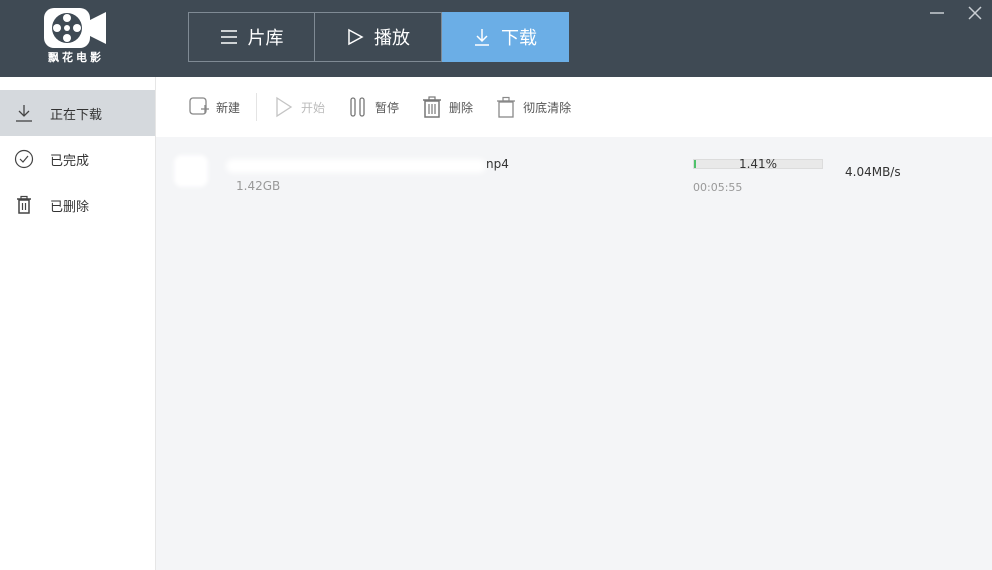  I want to click on sidebar-item-label: 正在下载, so click(76, 115).